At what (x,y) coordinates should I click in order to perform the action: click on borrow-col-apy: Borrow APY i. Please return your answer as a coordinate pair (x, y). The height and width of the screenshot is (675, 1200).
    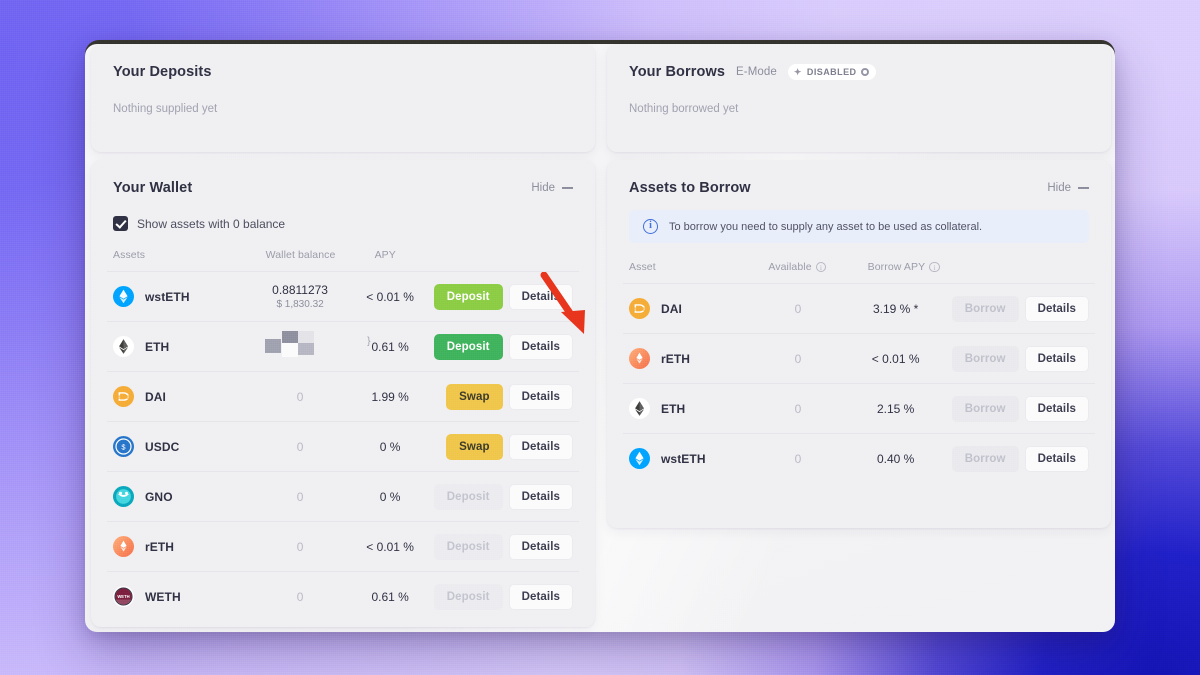
    Looking at the image, I should click on (896, 263).